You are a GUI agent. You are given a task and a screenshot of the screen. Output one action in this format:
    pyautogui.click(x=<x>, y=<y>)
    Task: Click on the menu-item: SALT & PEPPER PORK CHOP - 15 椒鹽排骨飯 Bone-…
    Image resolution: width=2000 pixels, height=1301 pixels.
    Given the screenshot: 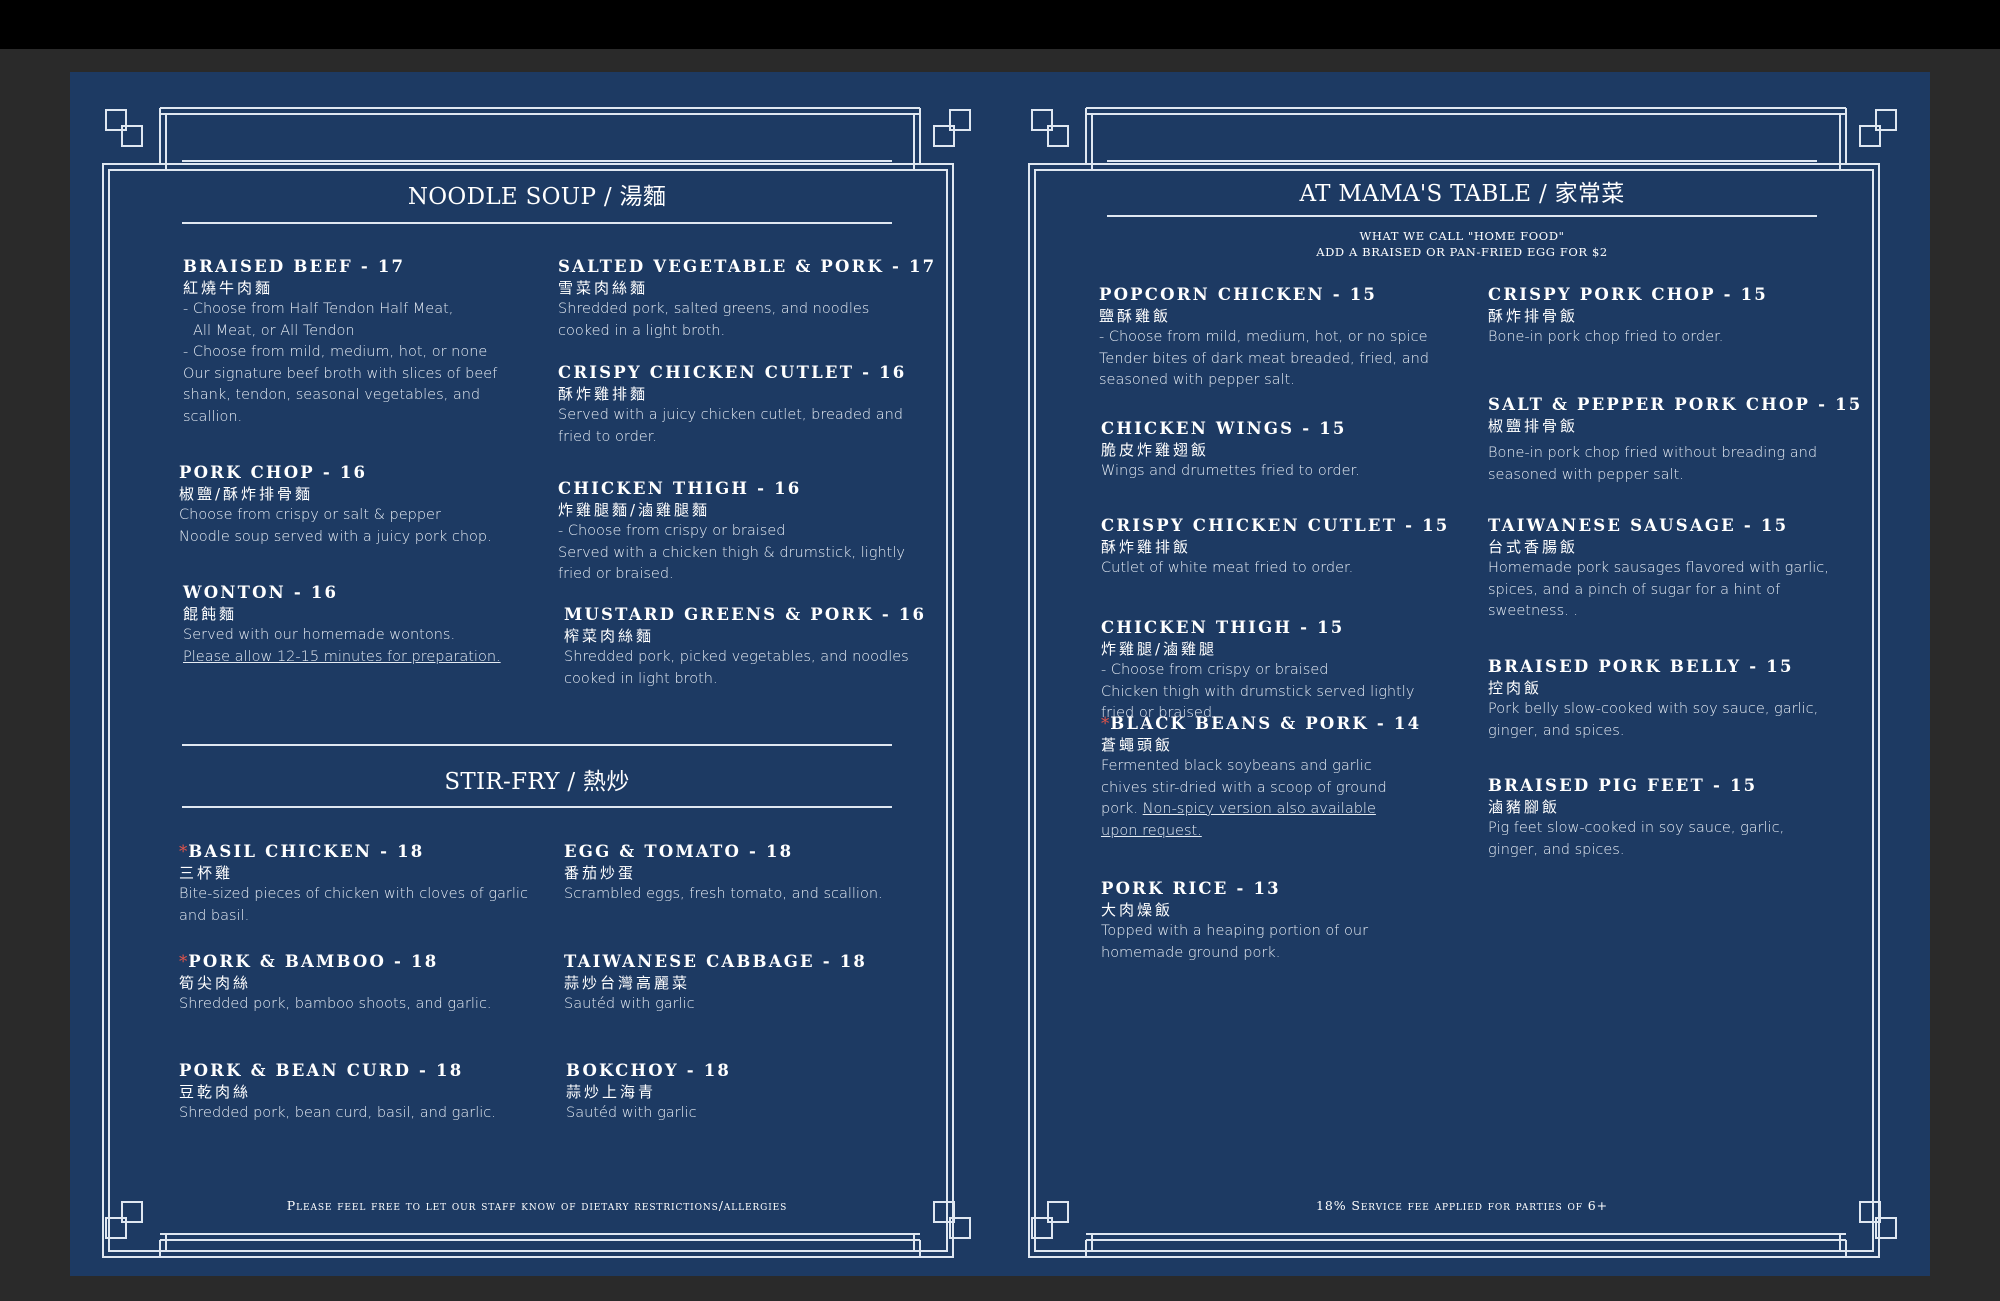 What is the action you would take?
    pyautogui.click(x=1675, y=440)
    